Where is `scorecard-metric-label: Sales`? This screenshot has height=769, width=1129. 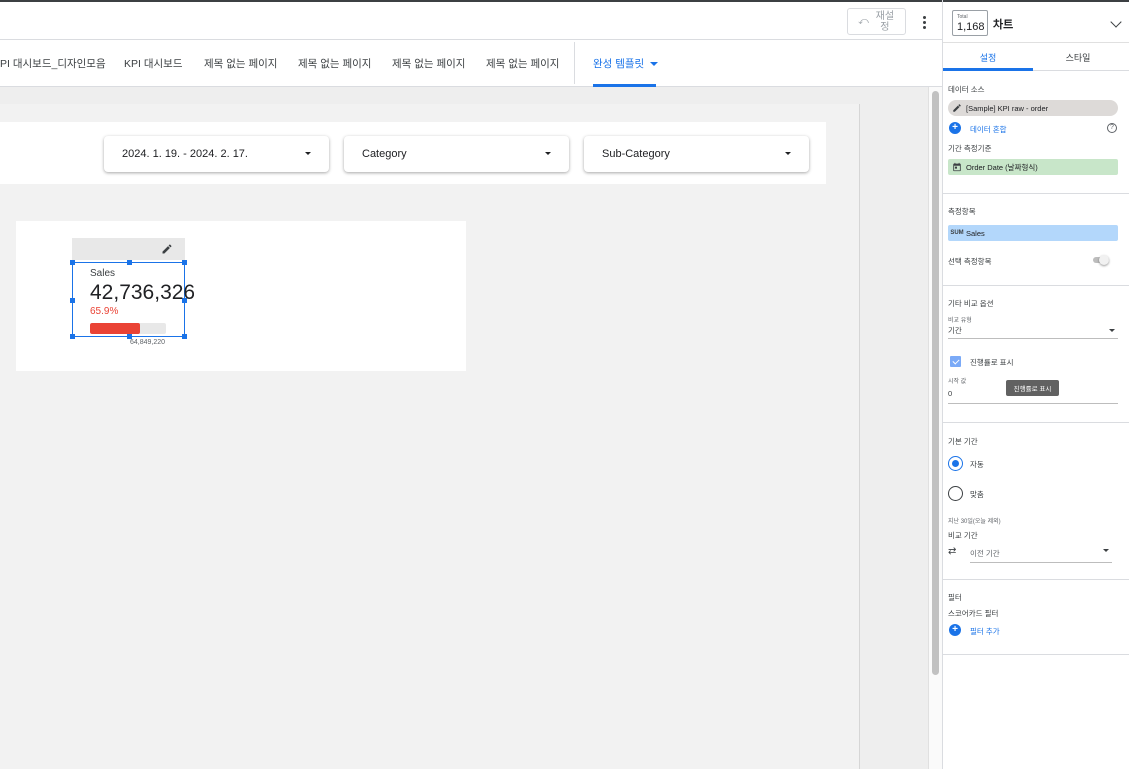
scorecard-metric-label: Sales is located at coordinates (103, 273).